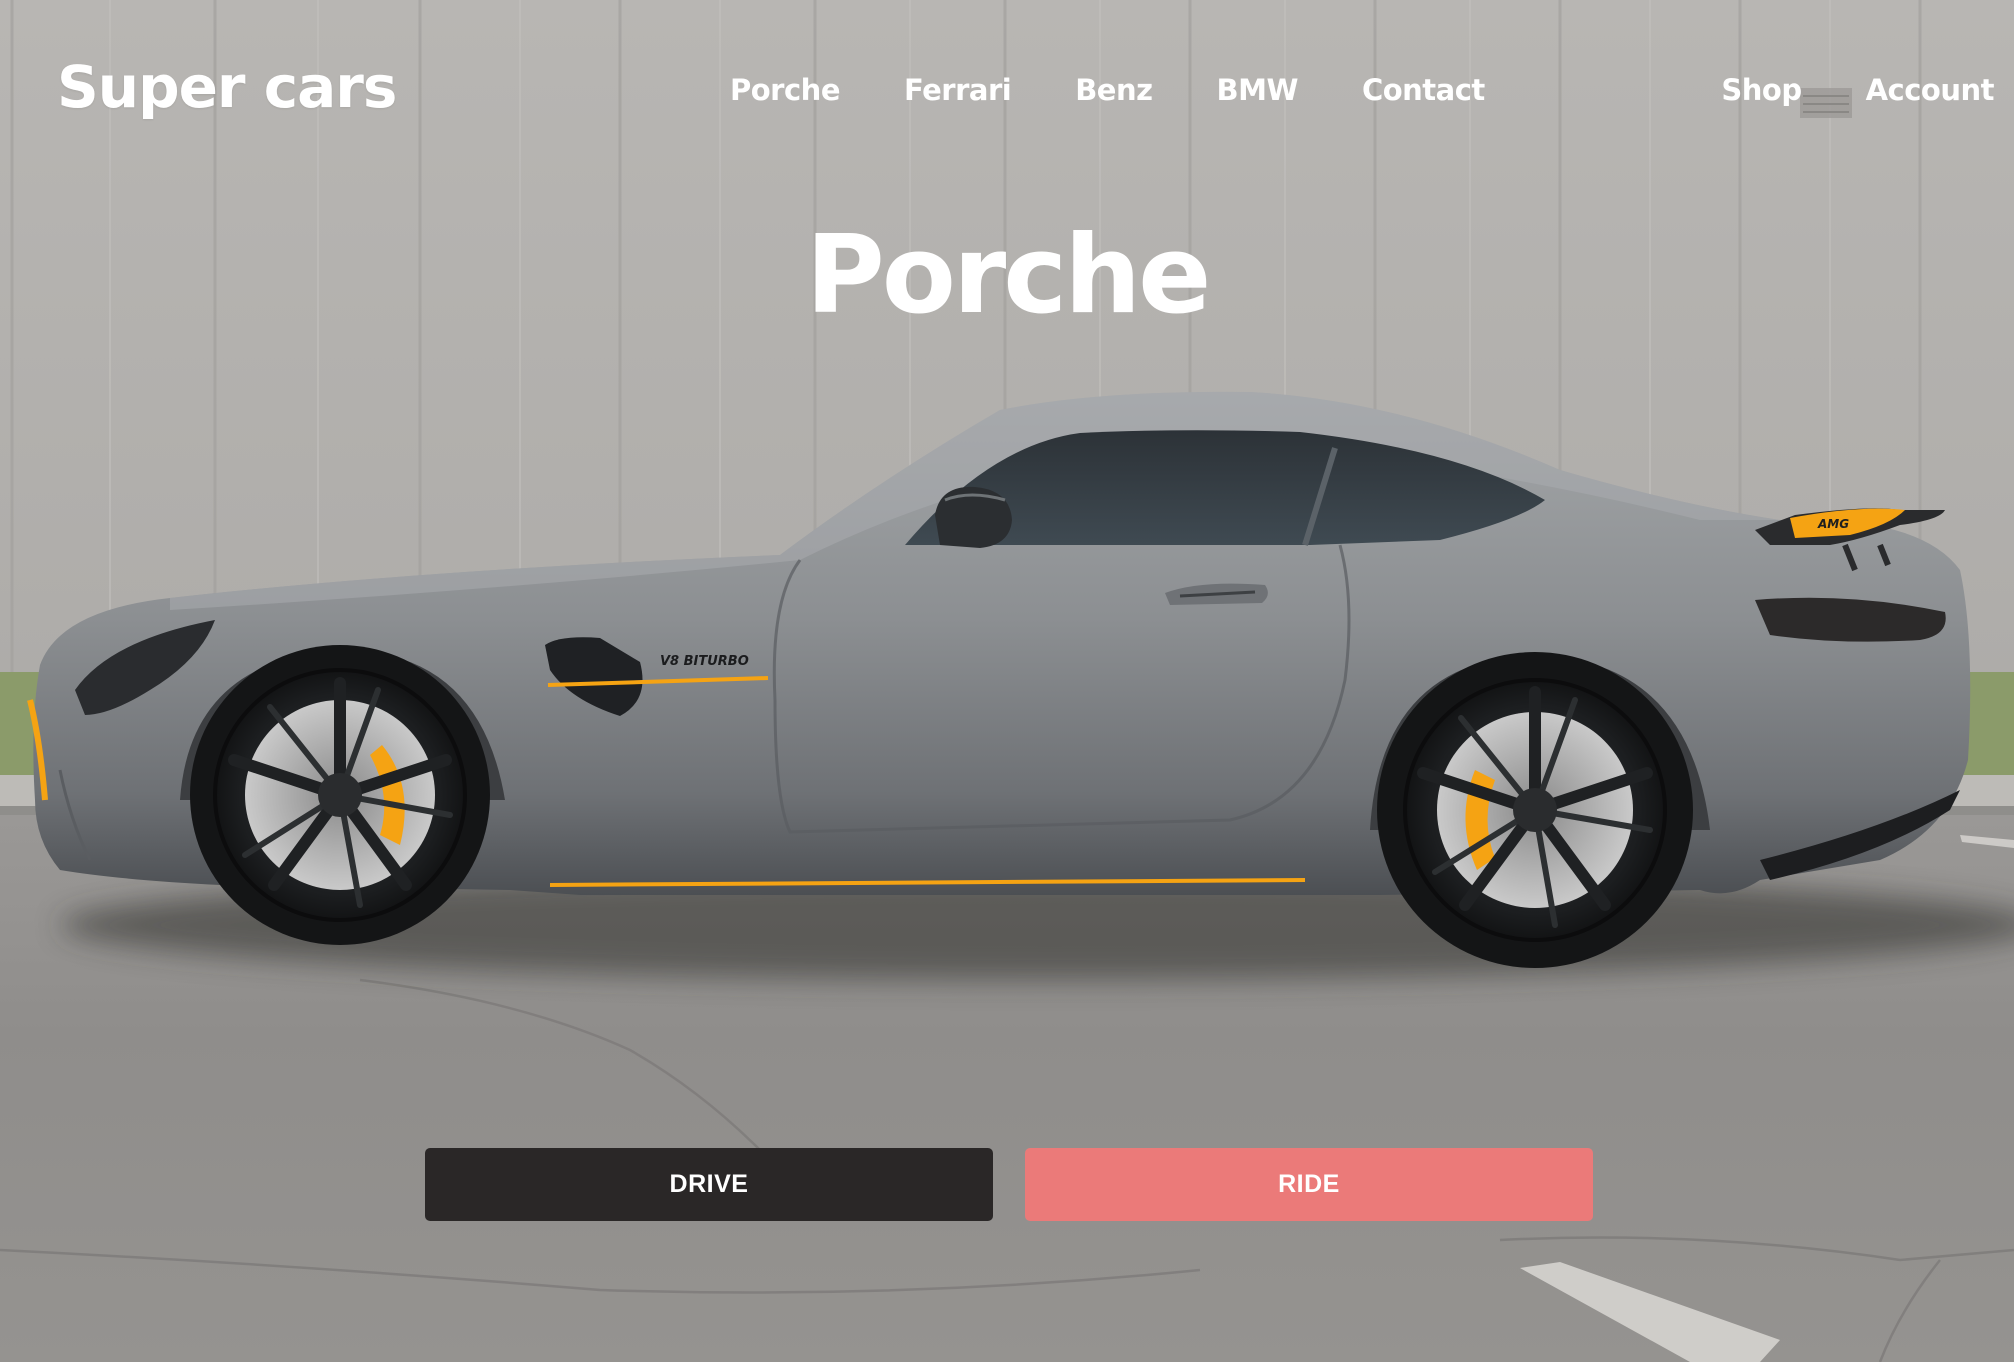  I want to click on account-nav: Shop Account, so click(1825, 90).